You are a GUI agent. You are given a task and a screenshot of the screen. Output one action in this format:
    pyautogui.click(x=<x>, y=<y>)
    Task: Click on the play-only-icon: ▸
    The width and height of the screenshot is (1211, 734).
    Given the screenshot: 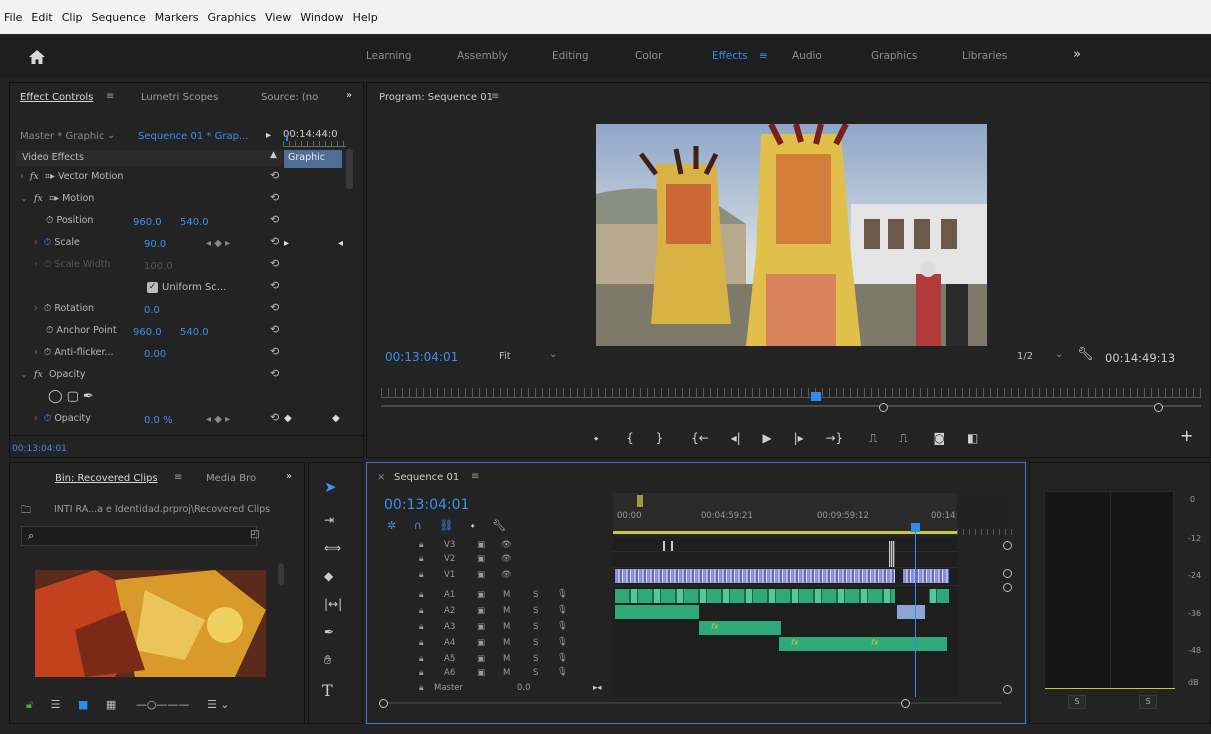 What is the action you would take?
    pyautogui.click(x=268, y=135)
    